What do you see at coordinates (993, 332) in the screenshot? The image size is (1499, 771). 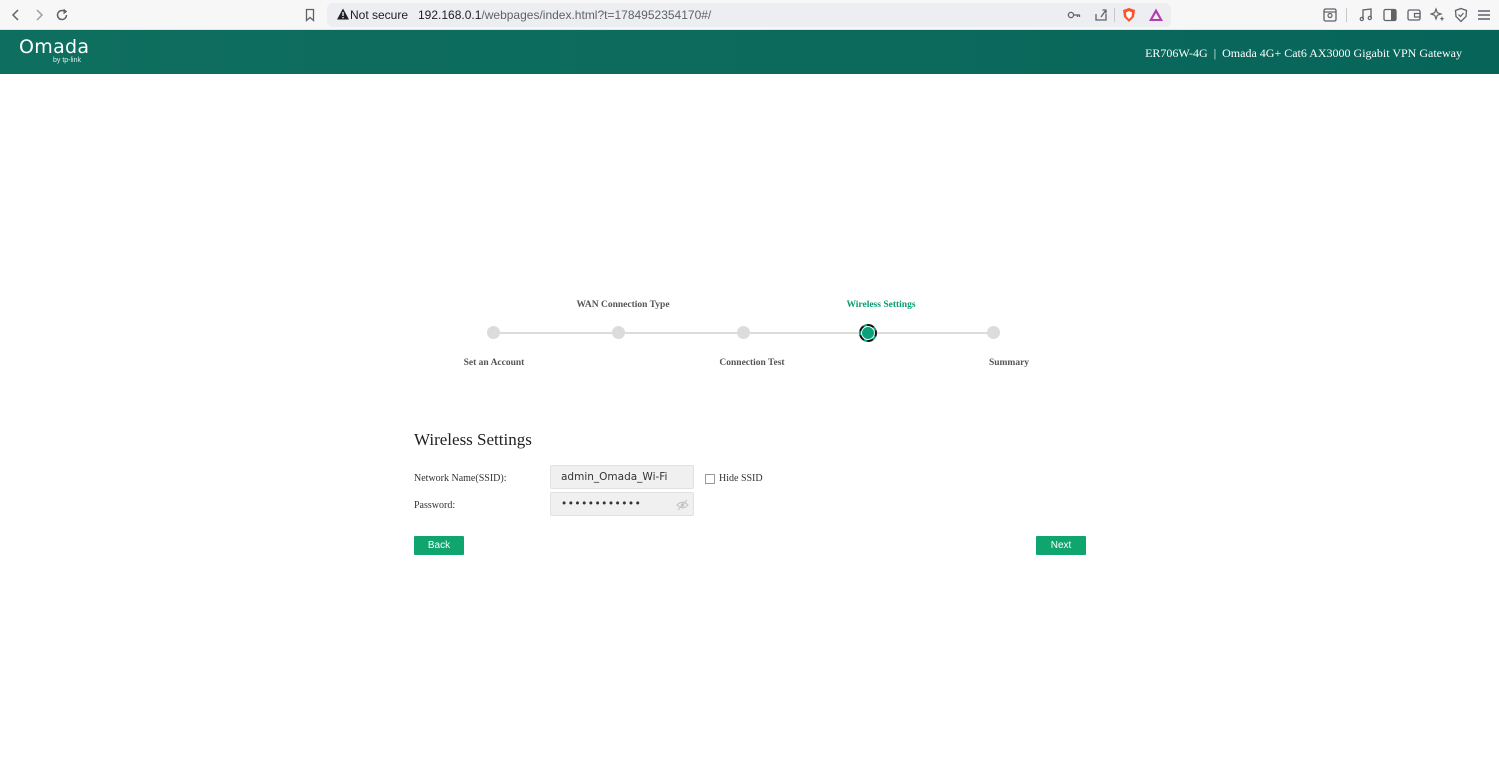 I see `step-dot-summary` at bounding box center [993, 332].